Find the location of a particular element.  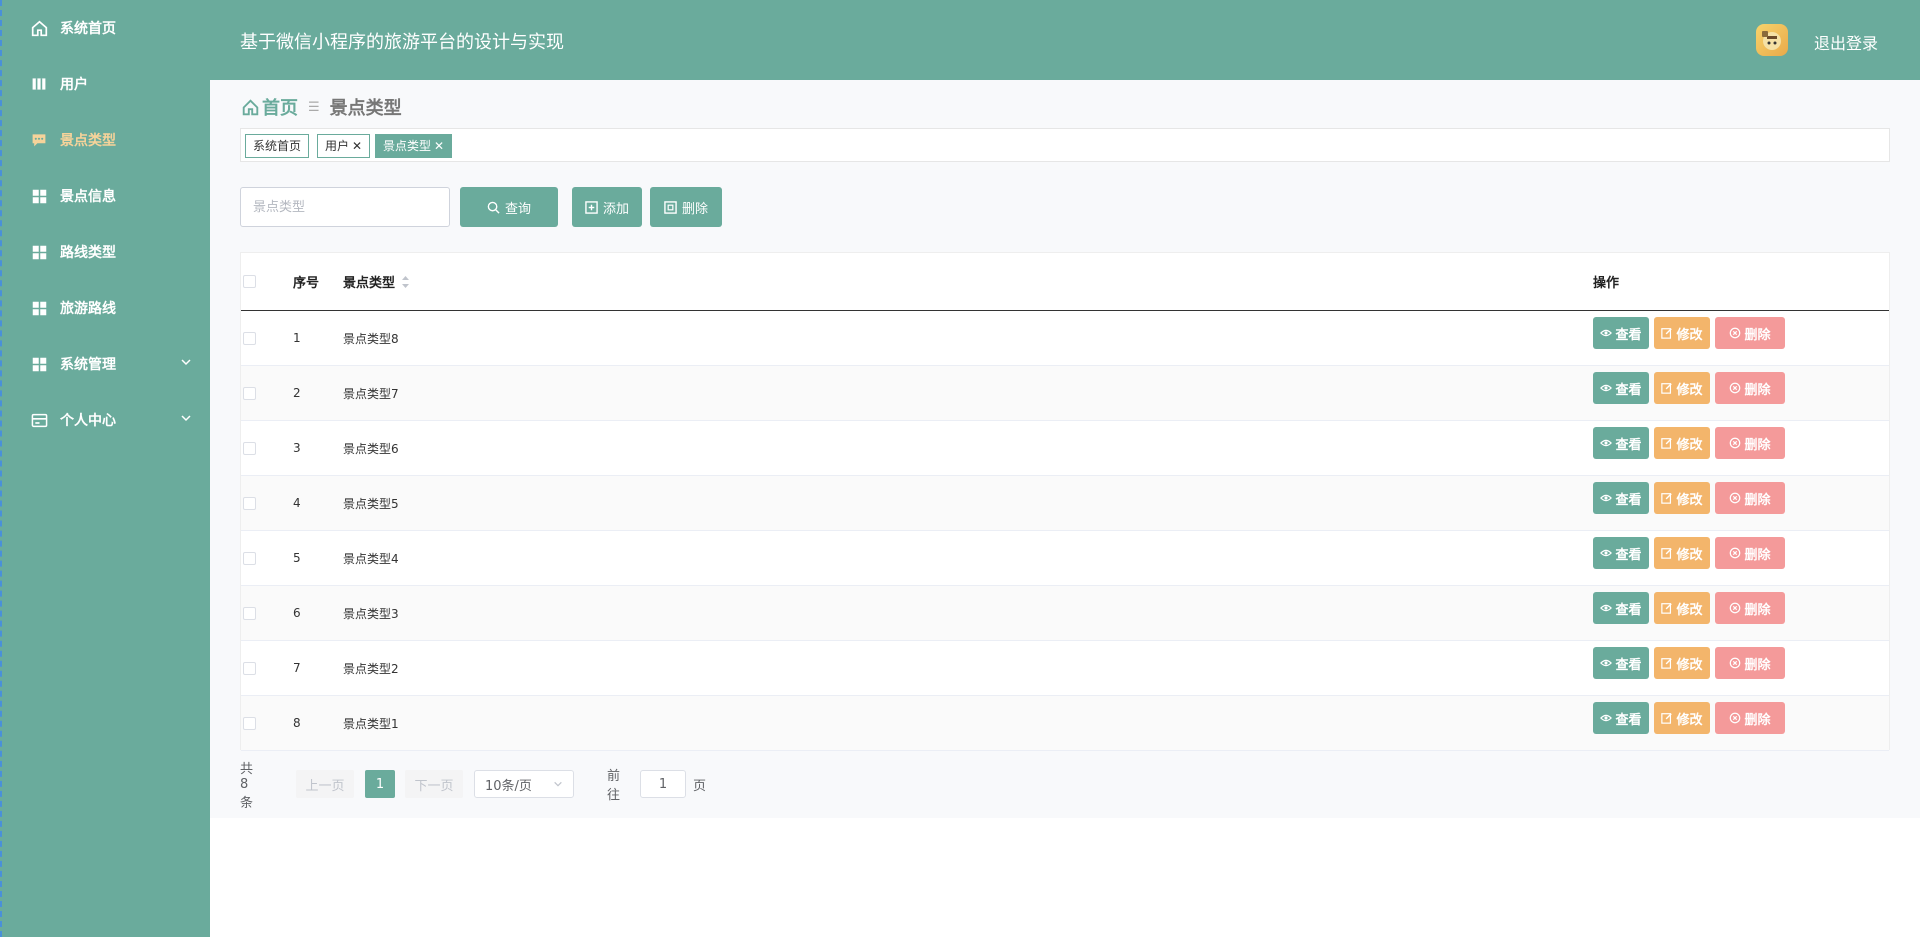

sidebar-item-home: 系统首页 is located at coordinates (115, 28).